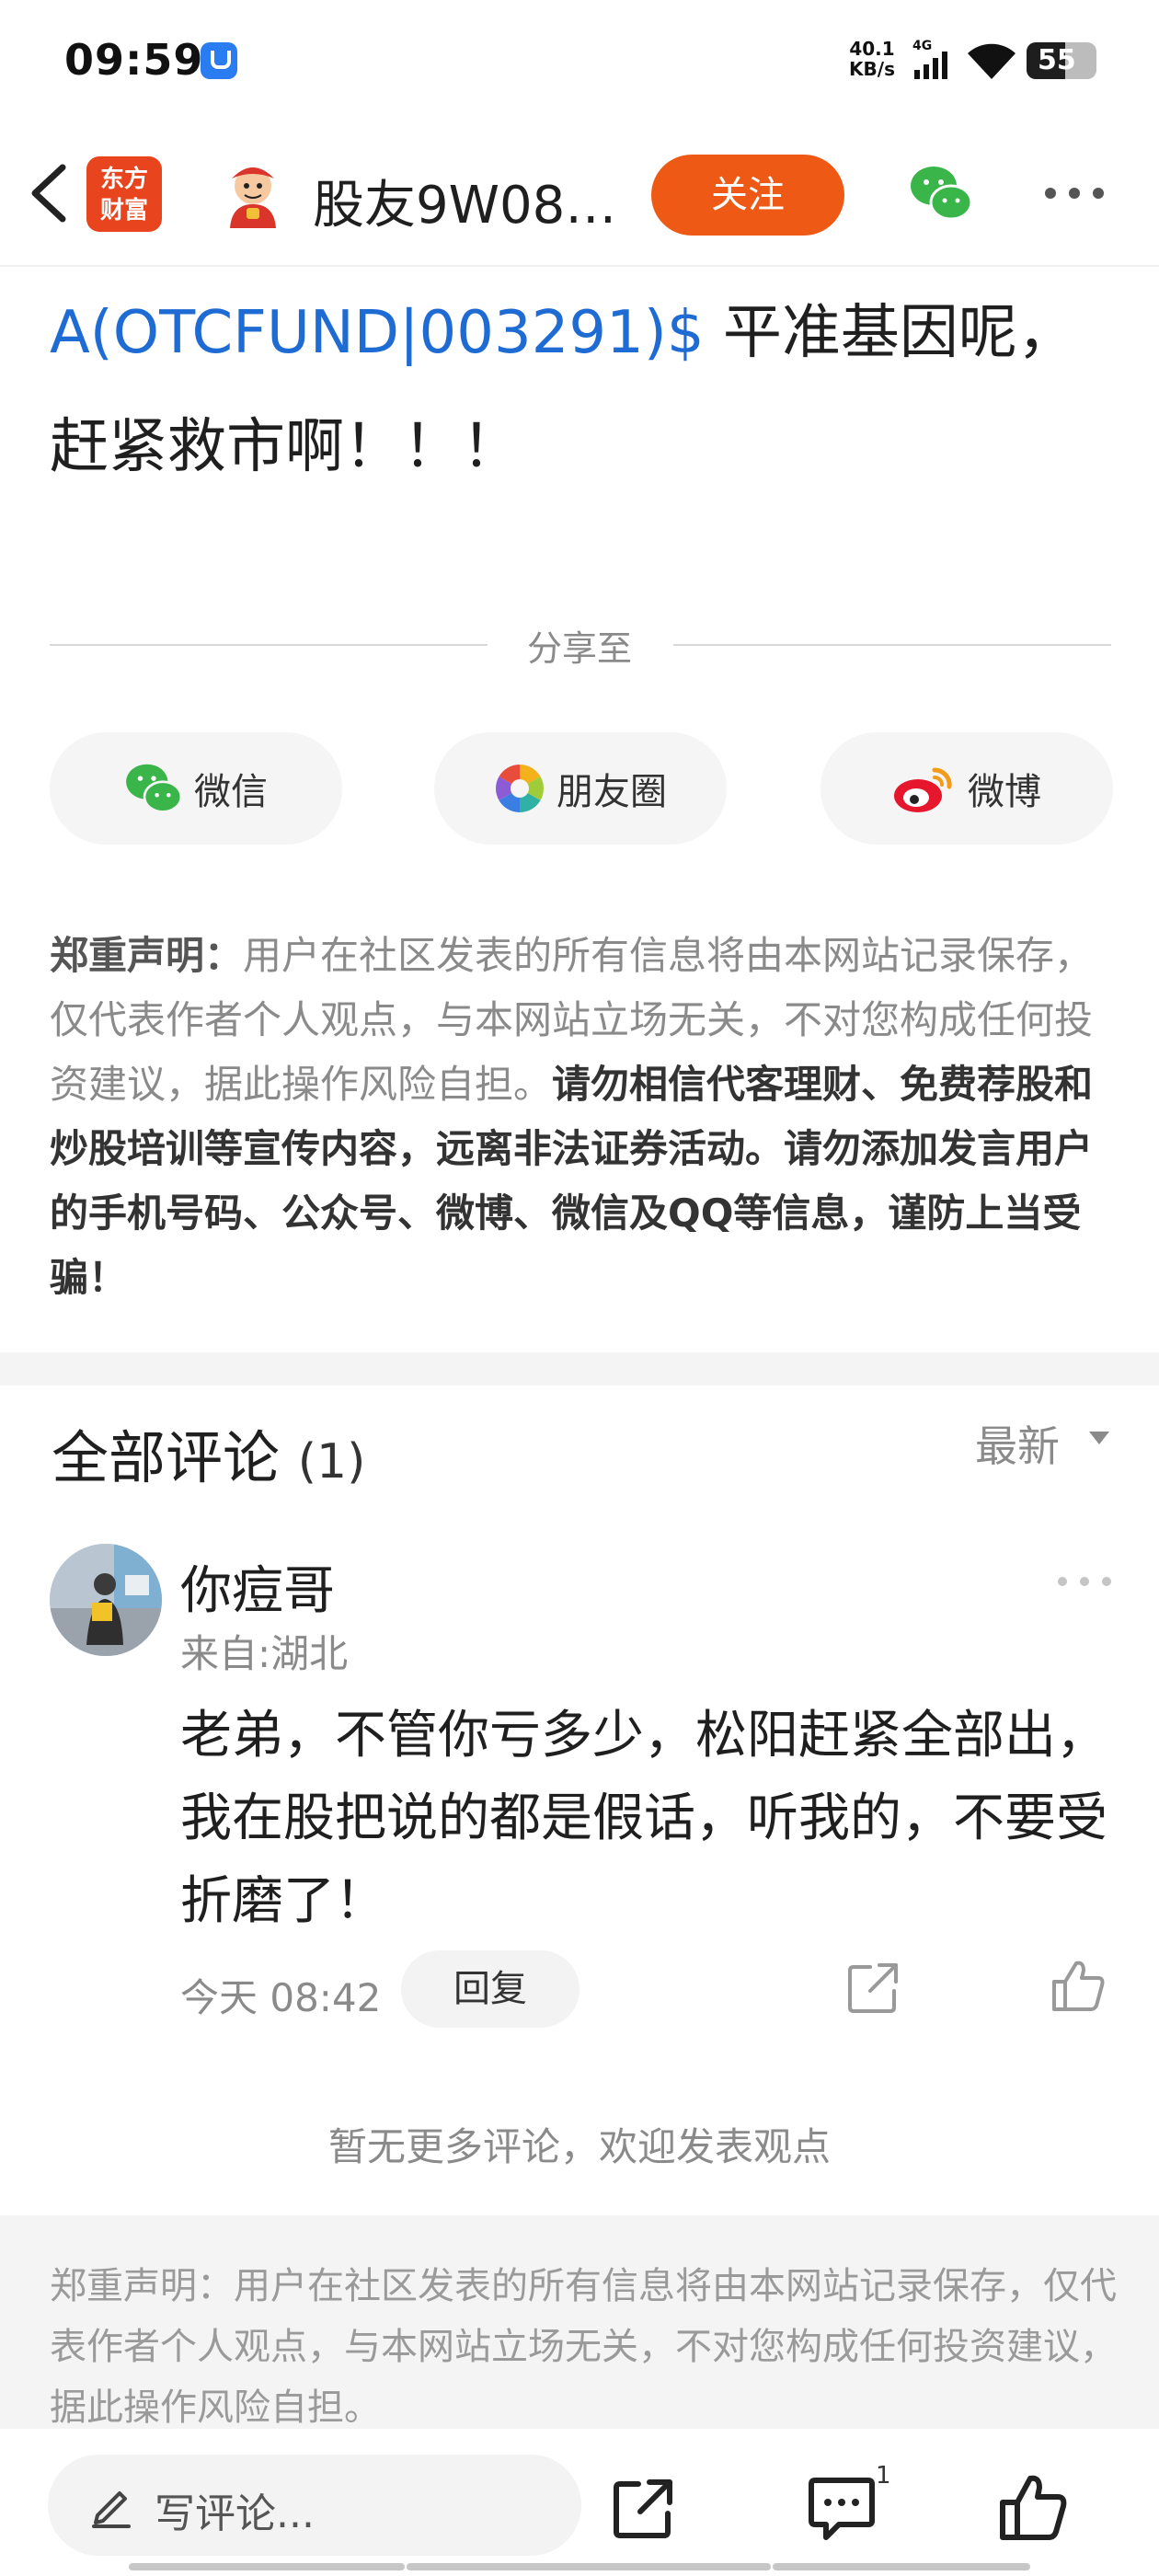 The height and width of the screenshot is (2576, 1159). I want to click on comment-text: 老弟，不管你亏多少，松阳赶紧全部出，我在股把说的都是假话，听我的，不要受折磨了！, so click(643, 1818).